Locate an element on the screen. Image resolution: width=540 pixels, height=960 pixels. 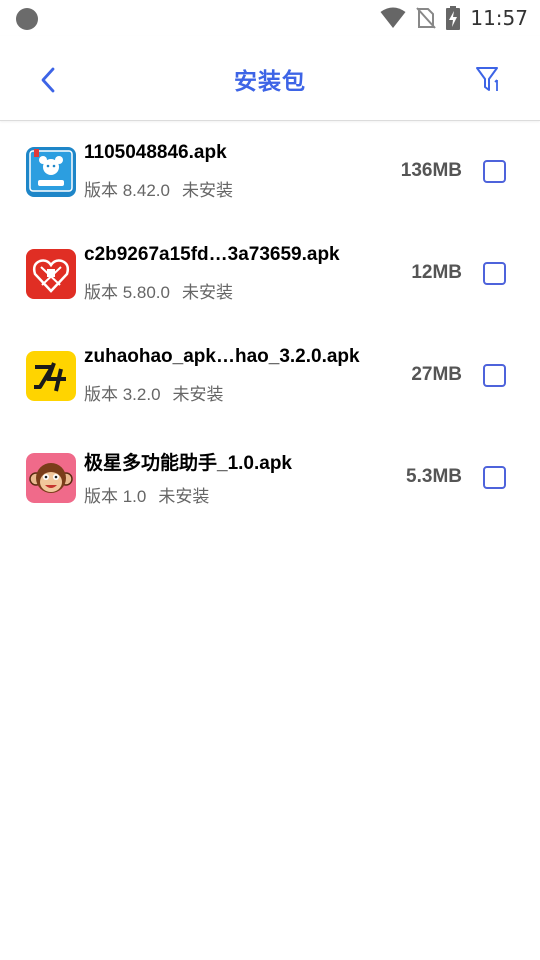
apk-meta: 版本 8.42.0 未安装 is located at coordinates (158, 188).